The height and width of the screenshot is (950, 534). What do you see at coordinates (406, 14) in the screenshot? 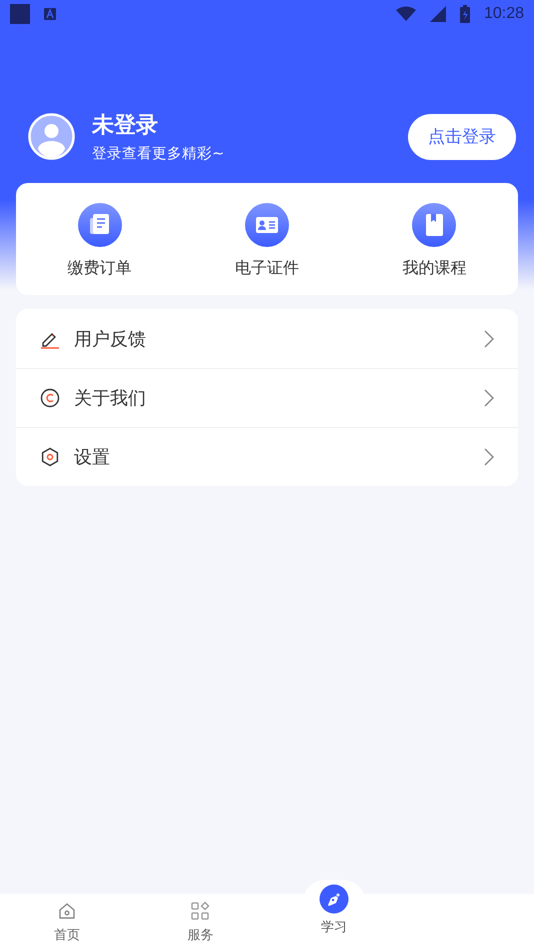
I see `wifi-icon` at bounding box center [406, 14].